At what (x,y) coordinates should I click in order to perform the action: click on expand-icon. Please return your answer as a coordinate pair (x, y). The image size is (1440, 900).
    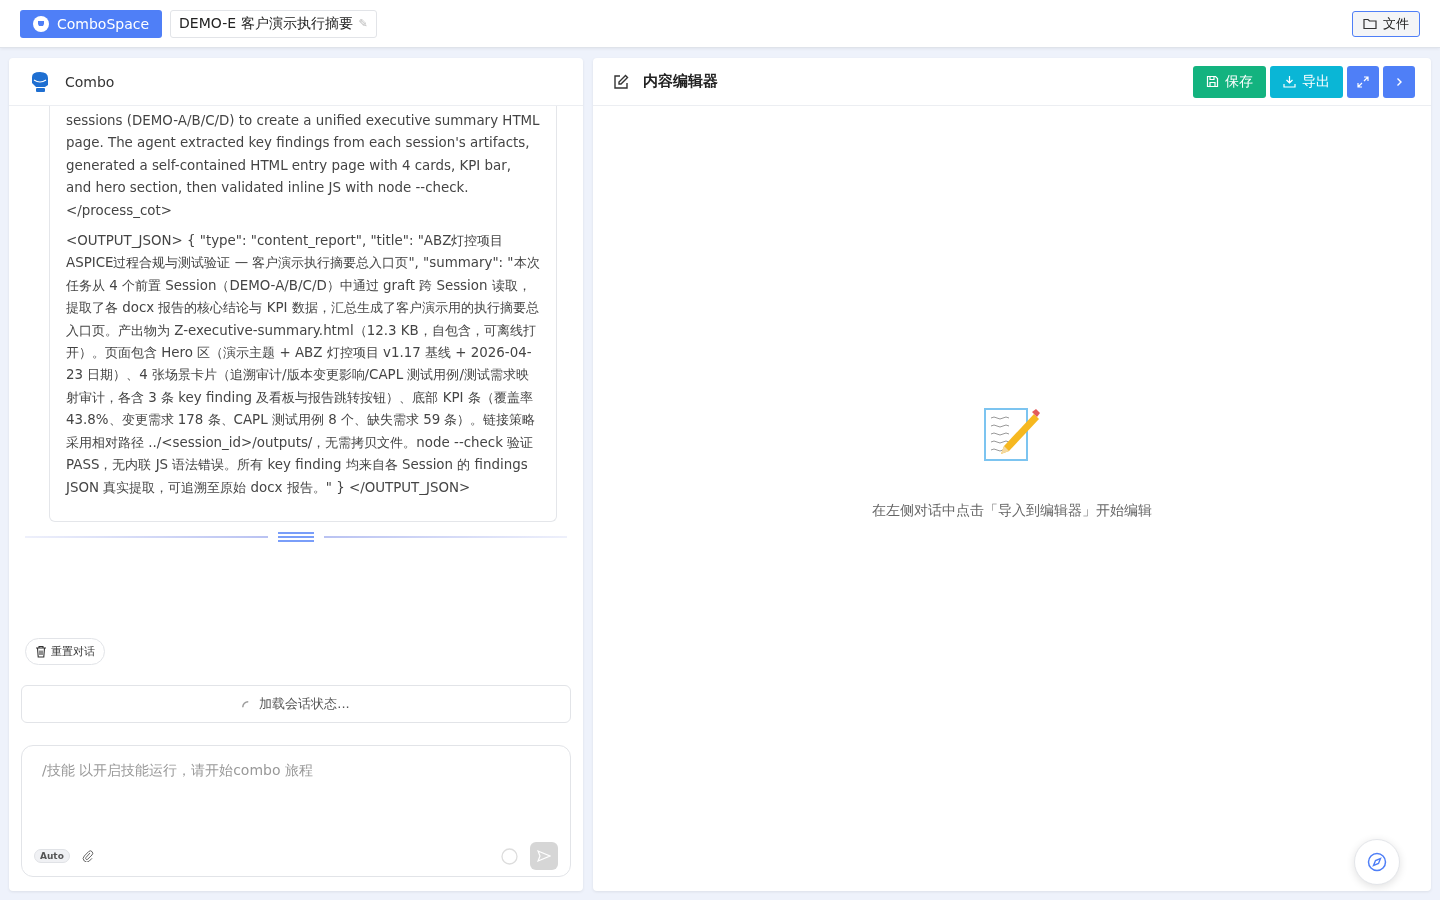
    Looking at the image, I should click on (1363, 81).